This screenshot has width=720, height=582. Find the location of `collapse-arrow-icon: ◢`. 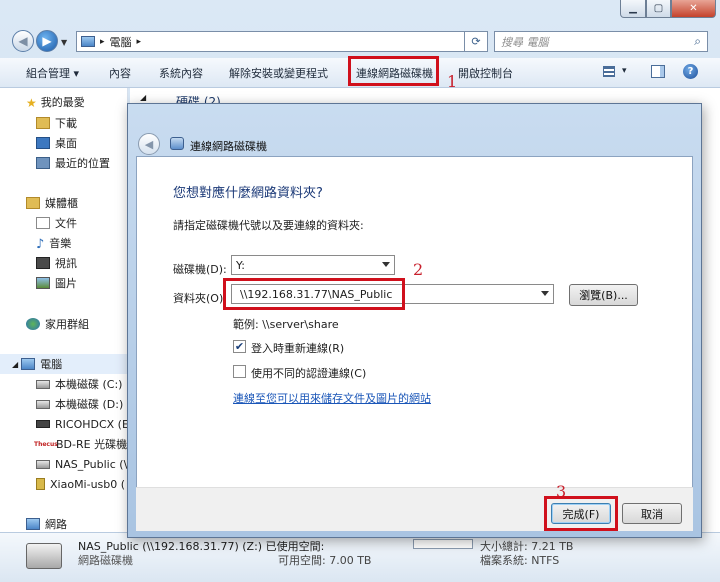

collapse-arrow-icon: ◢ is located at coordinates (143, 97).